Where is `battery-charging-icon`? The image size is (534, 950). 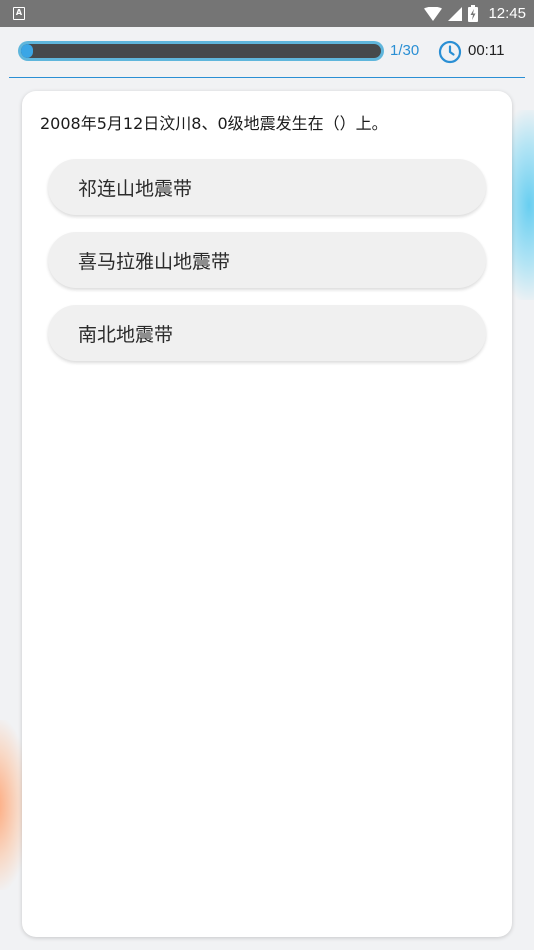 battery-charging-icon is located at coordinates (473, 13).